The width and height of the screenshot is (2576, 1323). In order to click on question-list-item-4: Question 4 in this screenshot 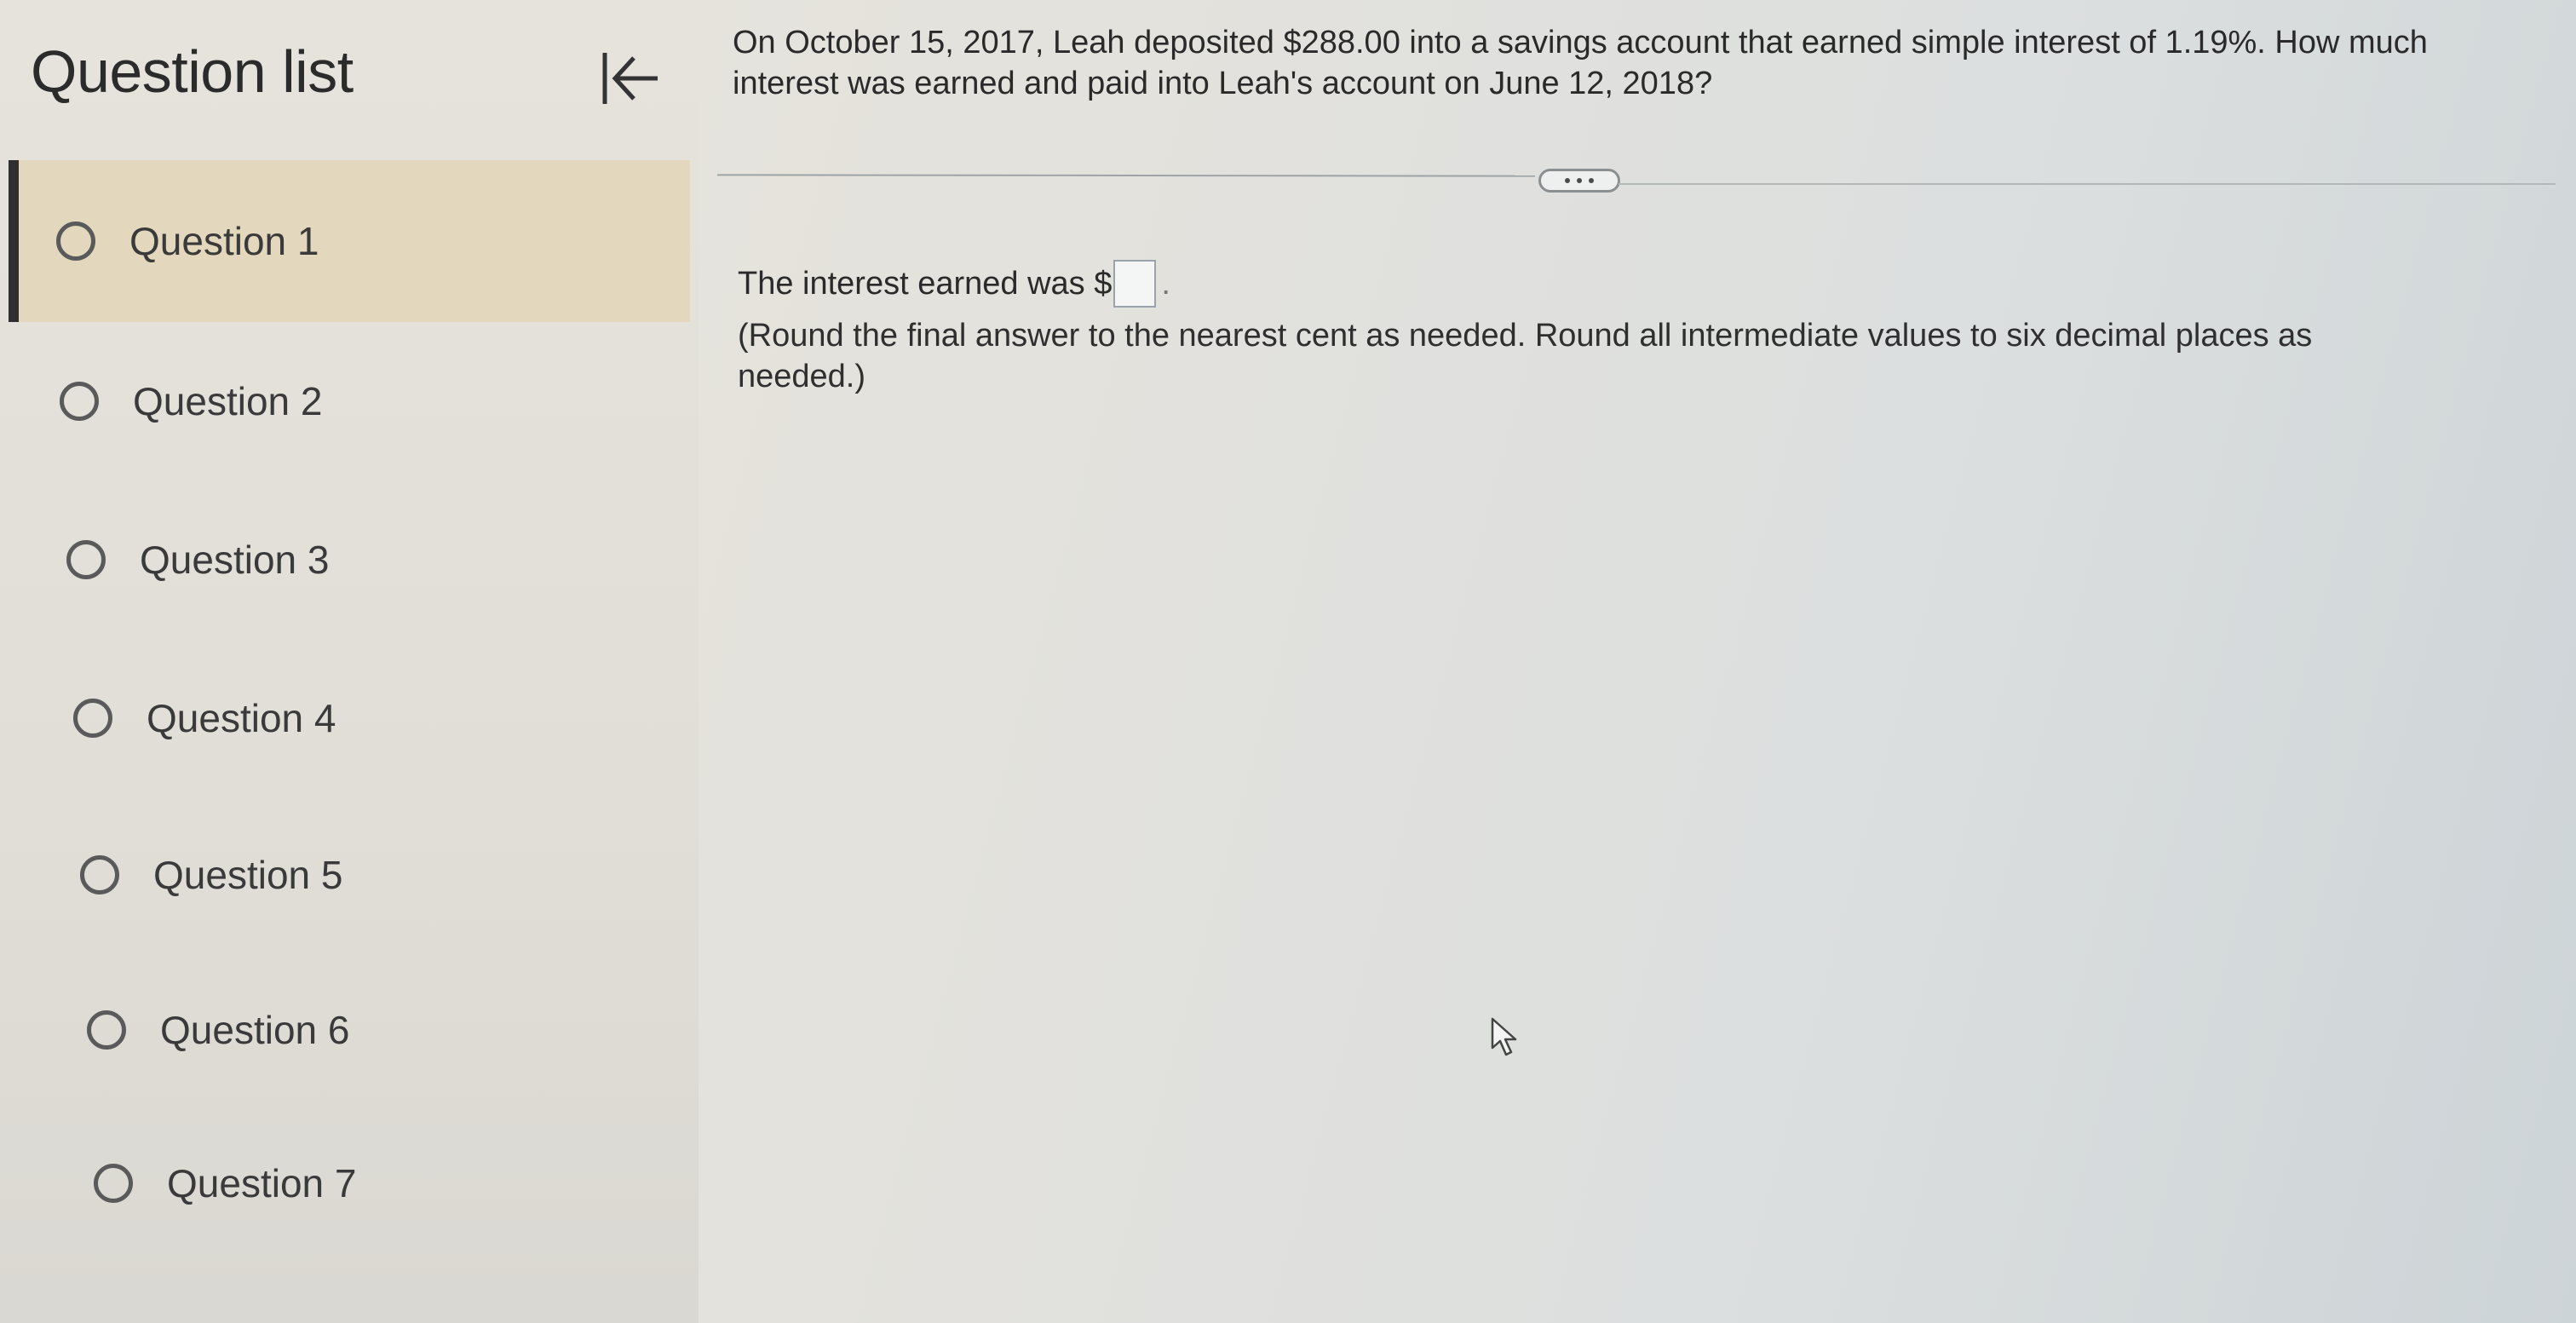, I will do `click(205, 718)`.